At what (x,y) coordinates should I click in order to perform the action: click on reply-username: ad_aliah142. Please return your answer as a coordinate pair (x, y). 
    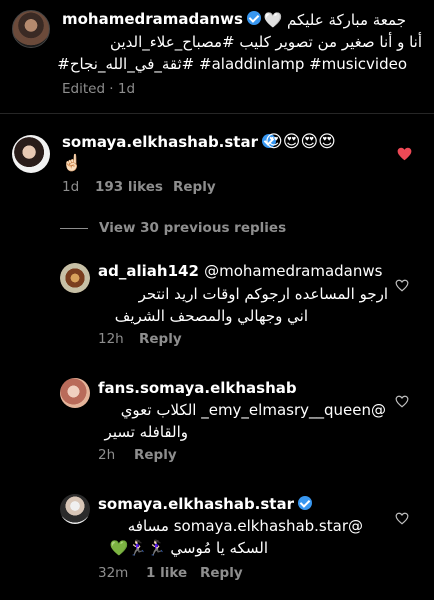
    Looking at the image, I should click on (148, 271).